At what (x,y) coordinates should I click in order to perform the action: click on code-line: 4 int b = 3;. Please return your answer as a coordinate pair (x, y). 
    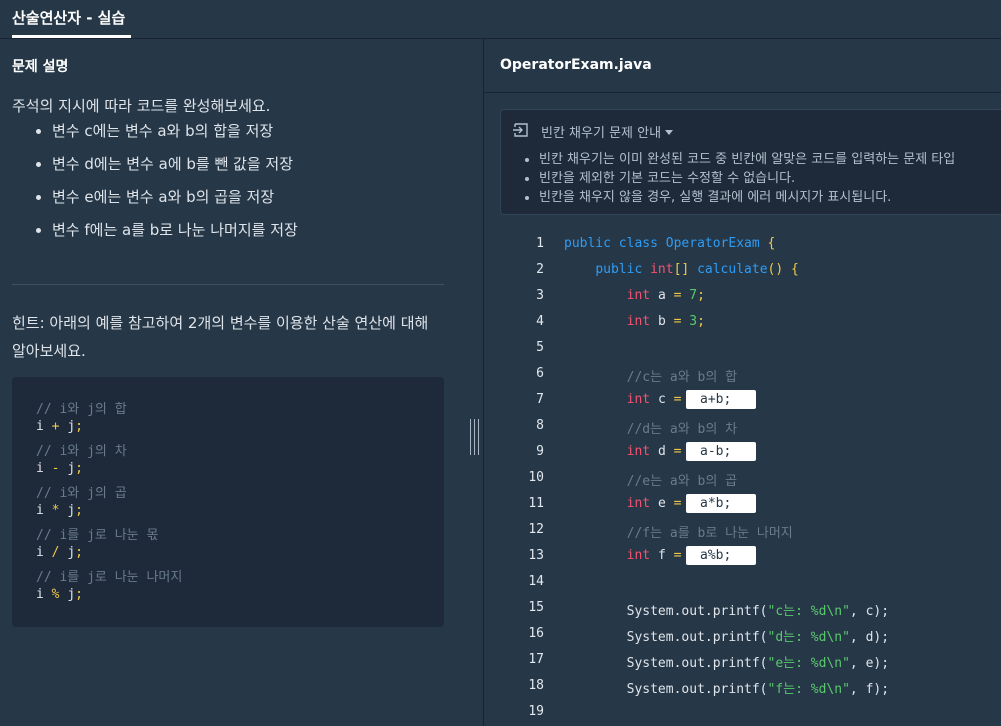
    Looking at the image, I should click on (742, 323).